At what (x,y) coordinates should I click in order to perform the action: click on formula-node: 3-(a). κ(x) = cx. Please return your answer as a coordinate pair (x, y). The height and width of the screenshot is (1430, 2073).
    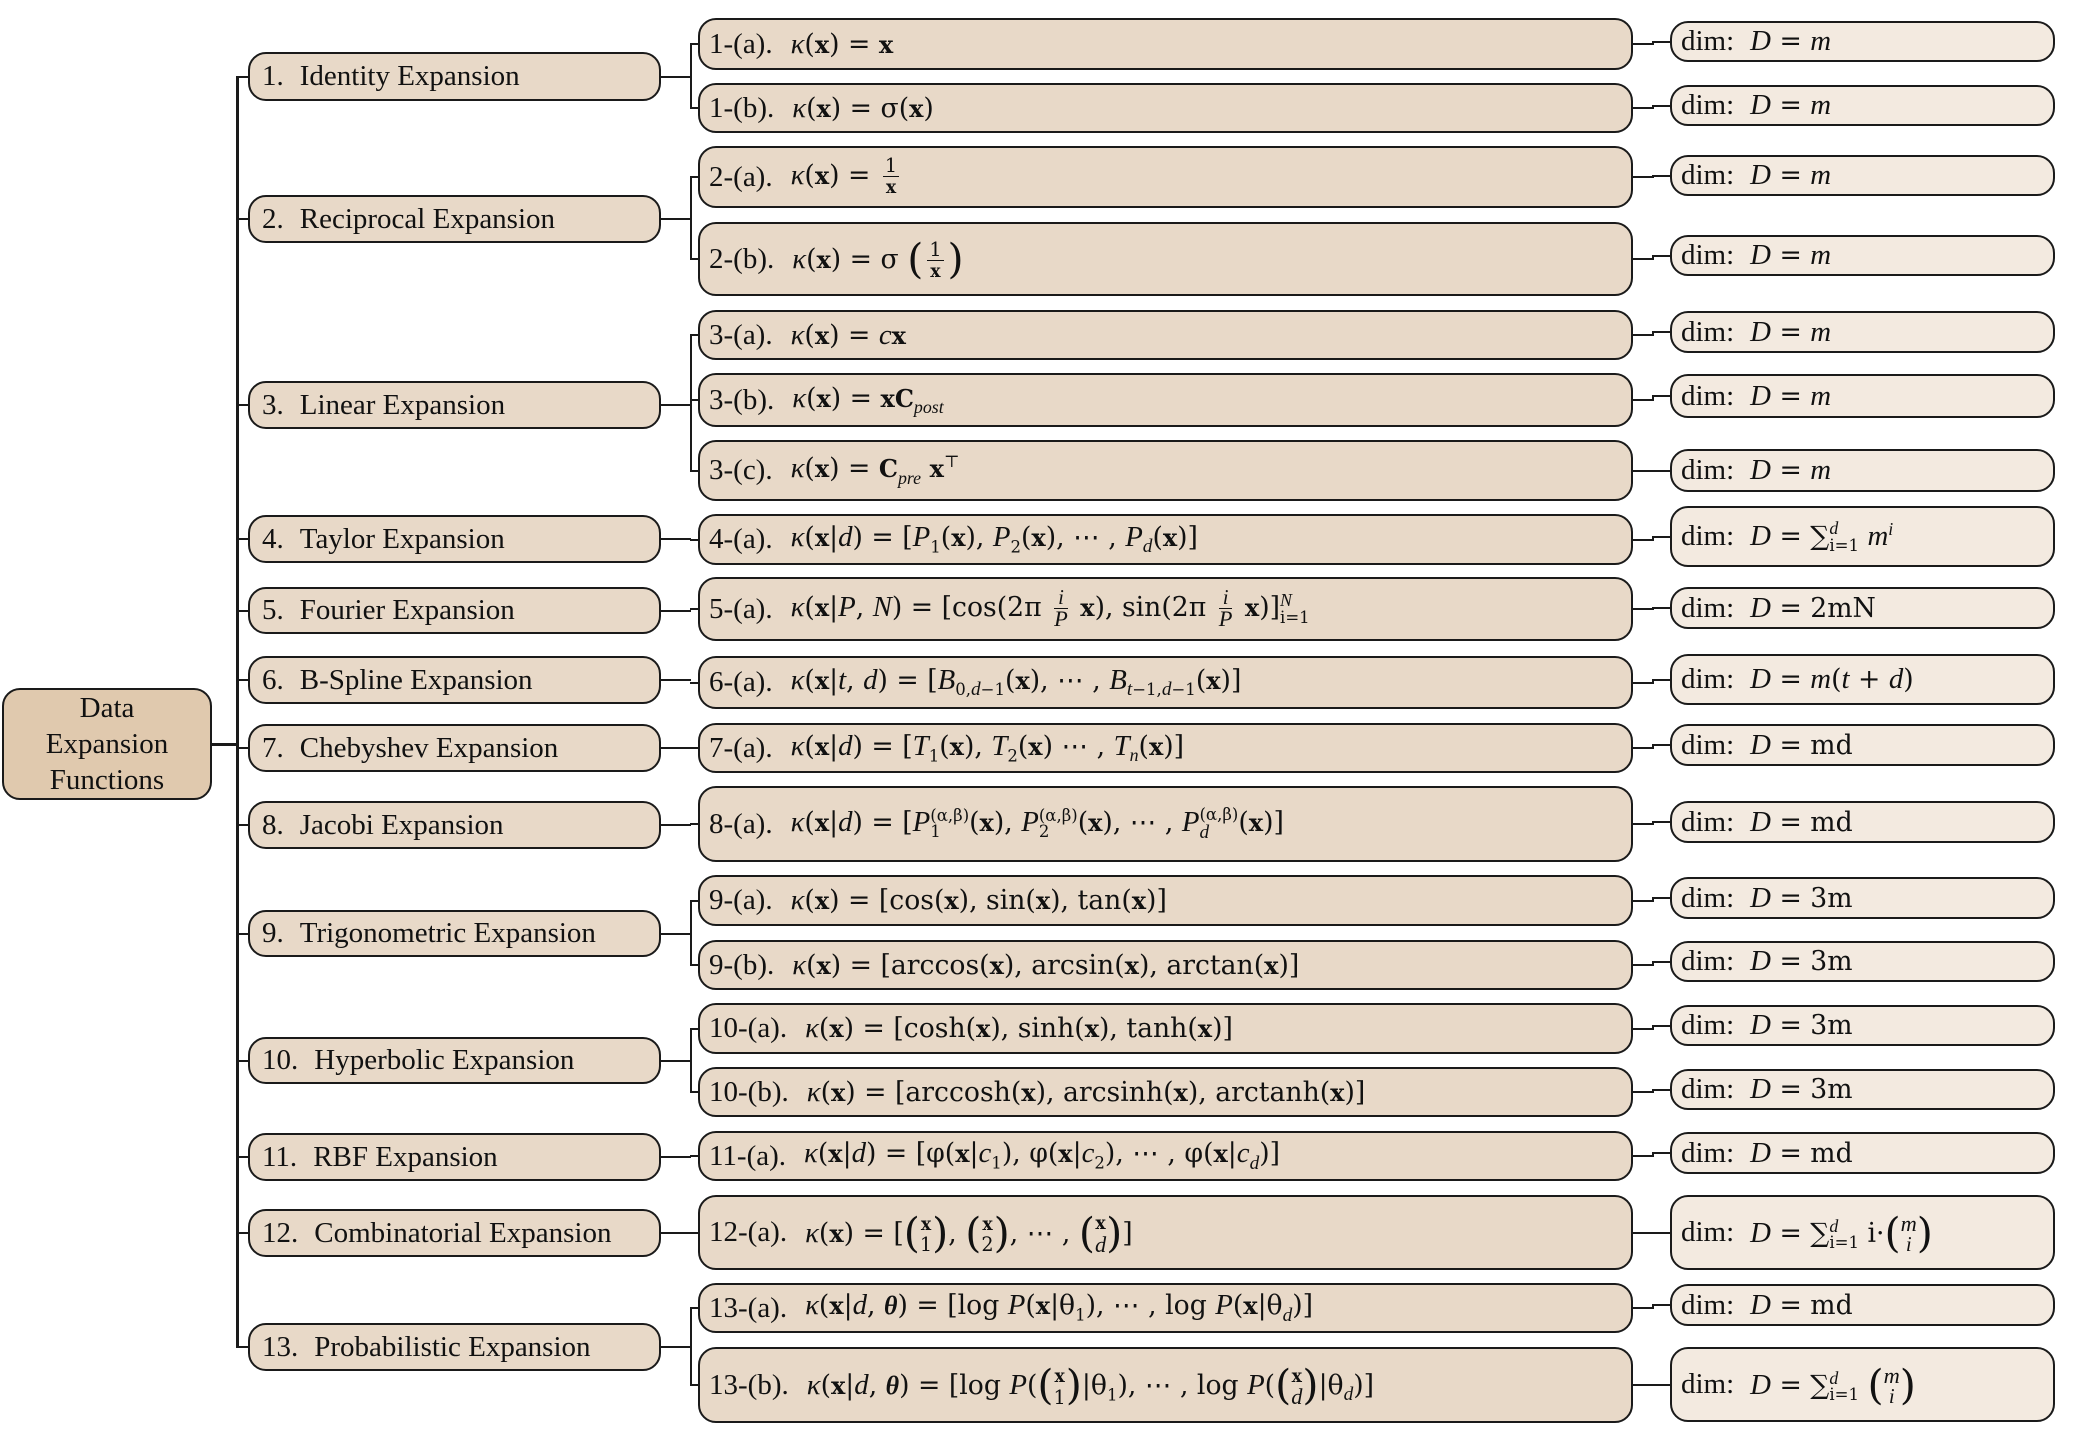
    Looking at the image, I should click on (1165, 335).